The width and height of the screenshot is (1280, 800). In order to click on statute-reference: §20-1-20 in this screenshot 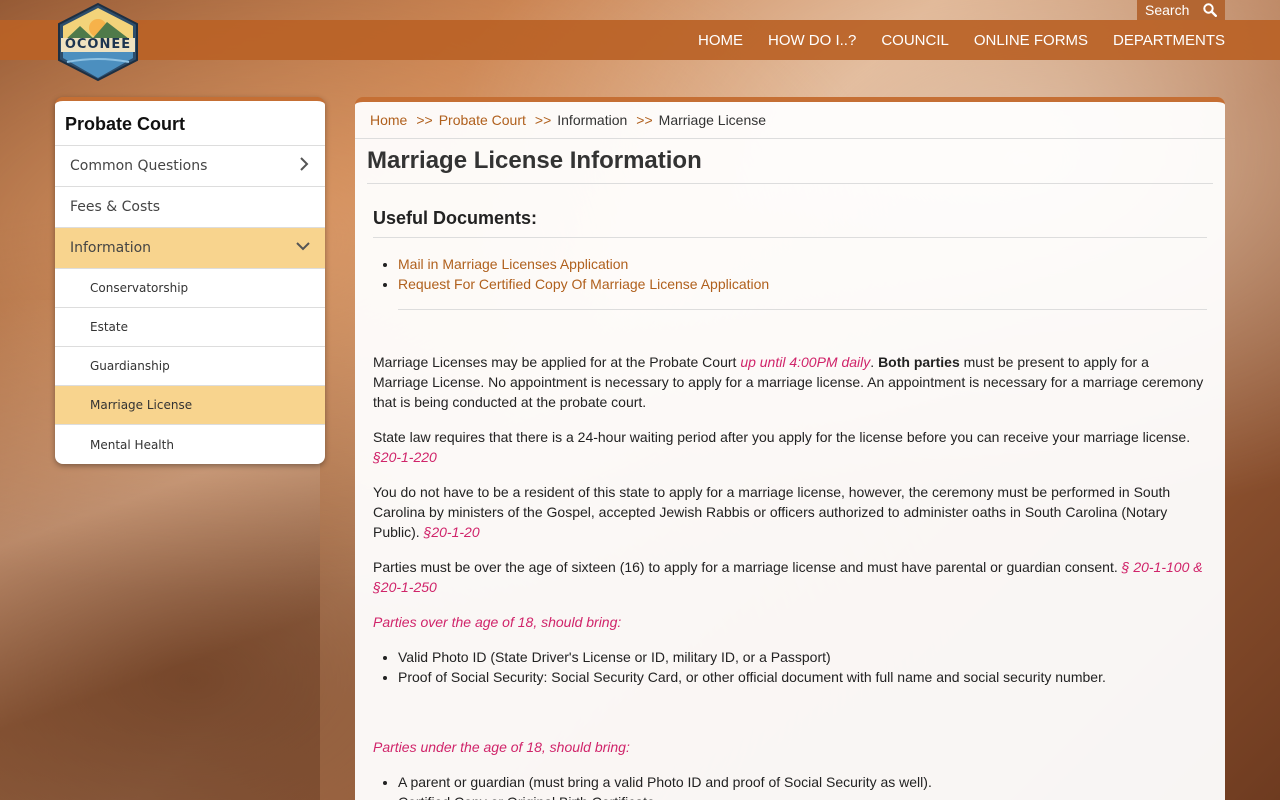, I will do `click(451, 532)`.